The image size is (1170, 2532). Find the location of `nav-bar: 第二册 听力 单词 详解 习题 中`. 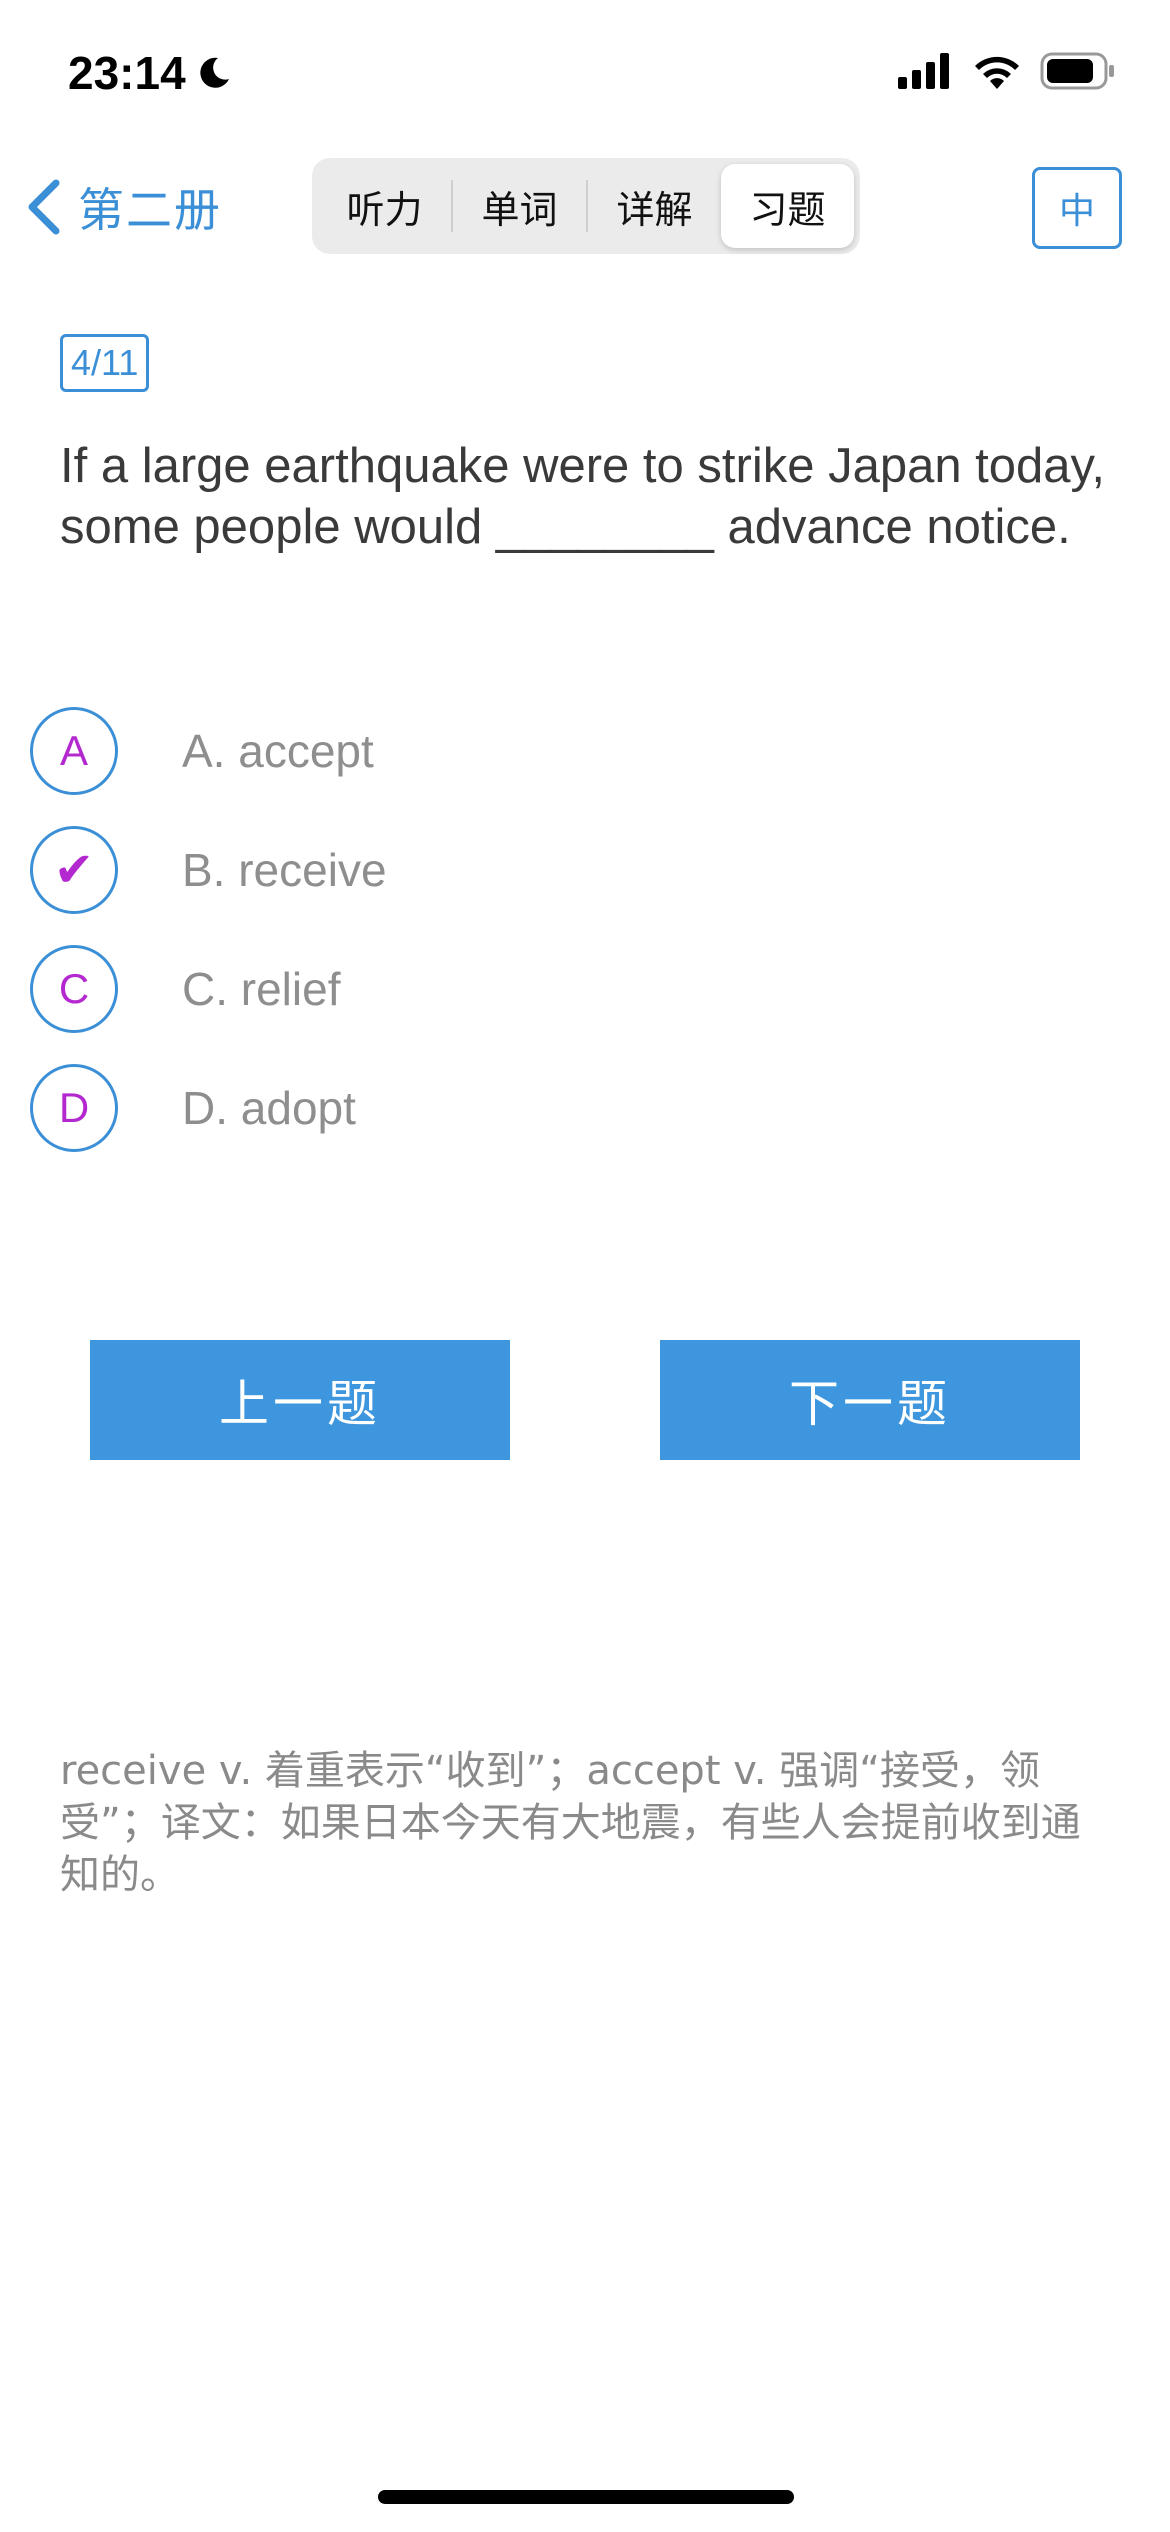

nav-bar: 第二册 听力 单词 详解 习题 中 is located at coordinates (585, 207).